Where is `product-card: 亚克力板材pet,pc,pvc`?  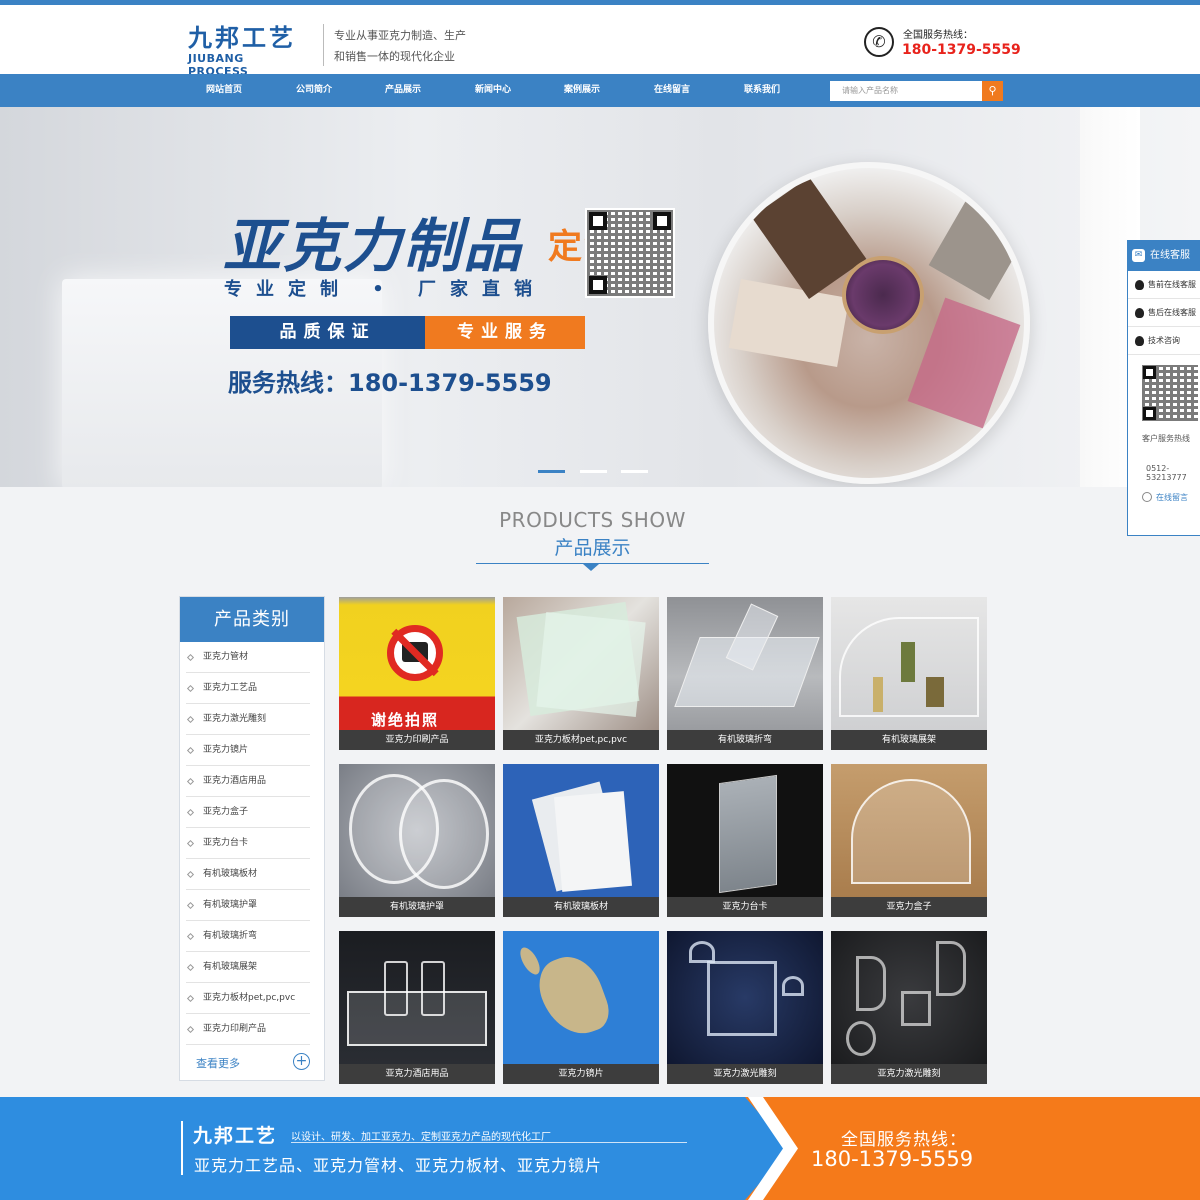
product-card: 亚克力板材pet,pc,pvc is located at coordinates (581, 673).